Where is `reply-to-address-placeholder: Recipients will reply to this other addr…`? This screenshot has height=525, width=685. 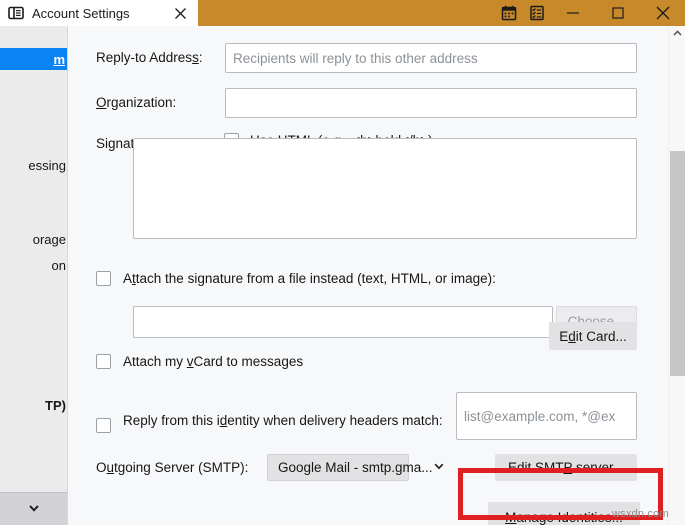 reply-to-address-placeholder: Recipients will reply to this other addr… is located at coordinates (355, 58).